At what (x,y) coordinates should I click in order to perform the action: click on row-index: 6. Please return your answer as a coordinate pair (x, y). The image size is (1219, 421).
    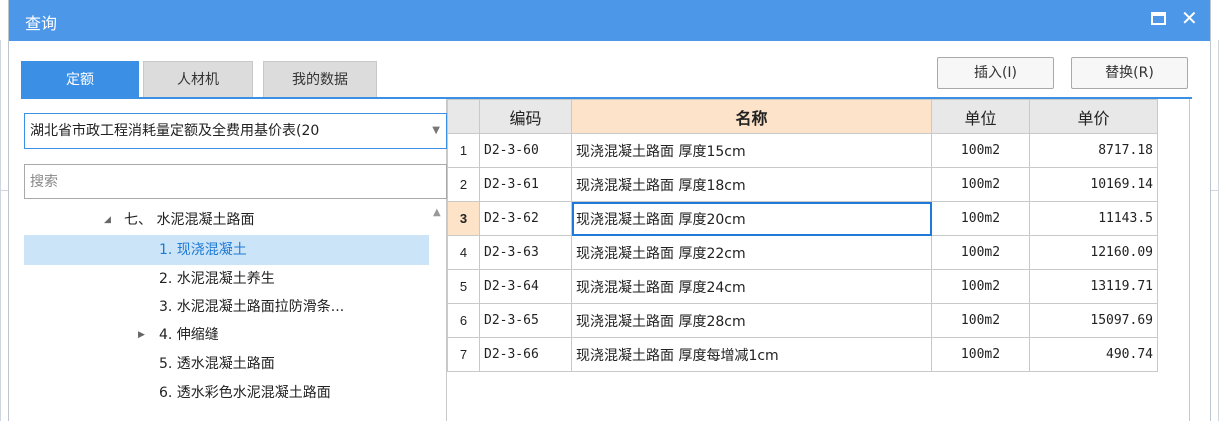
    Looking at the image, I should click on (463, 320).